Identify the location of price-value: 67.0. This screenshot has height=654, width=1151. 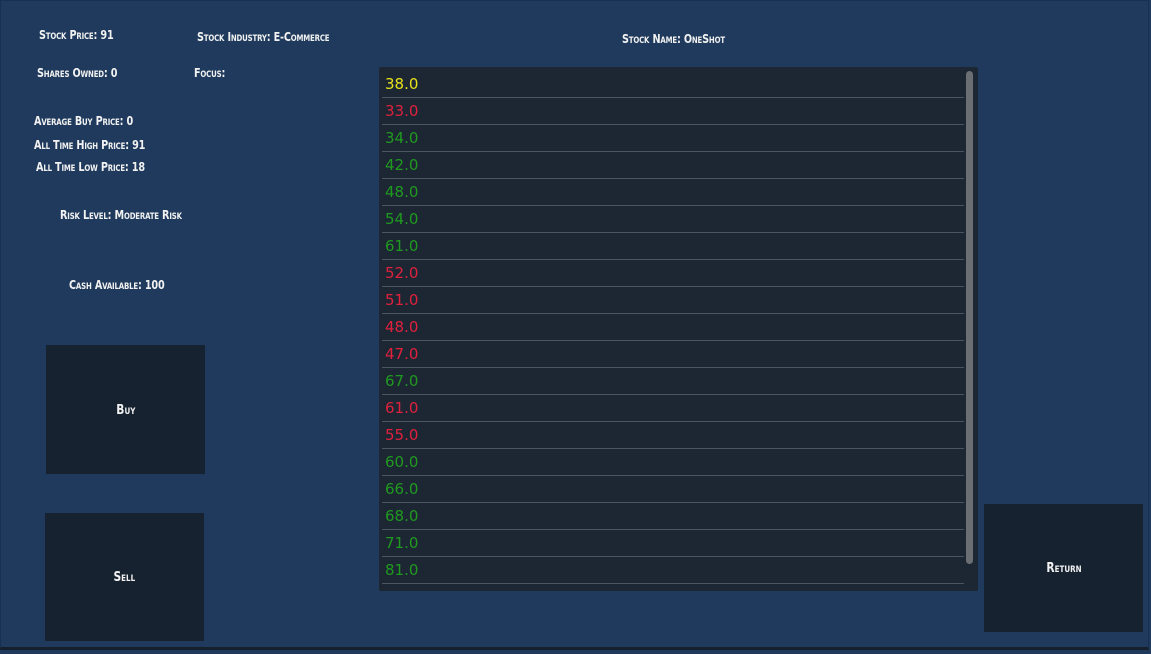
(402, 381).